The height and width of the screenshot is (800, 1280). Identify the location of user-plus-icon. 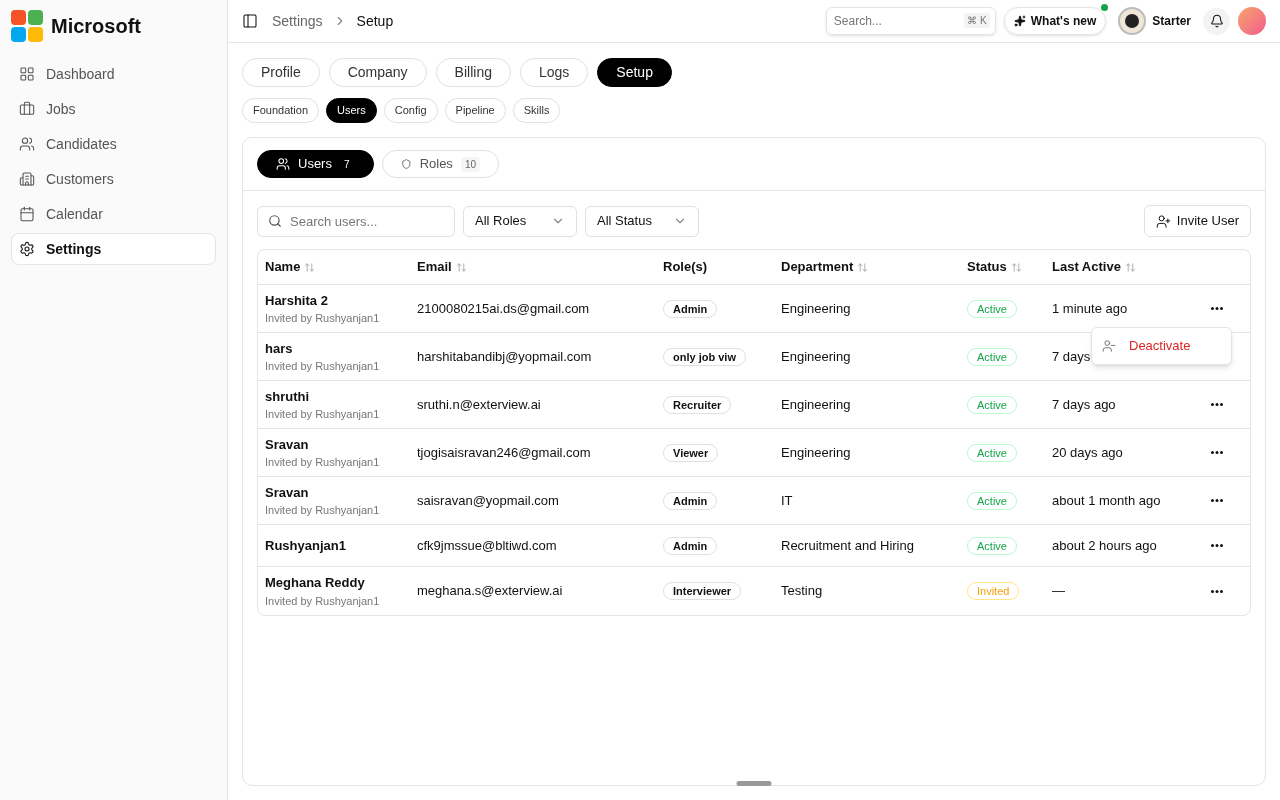
(1163, 221).